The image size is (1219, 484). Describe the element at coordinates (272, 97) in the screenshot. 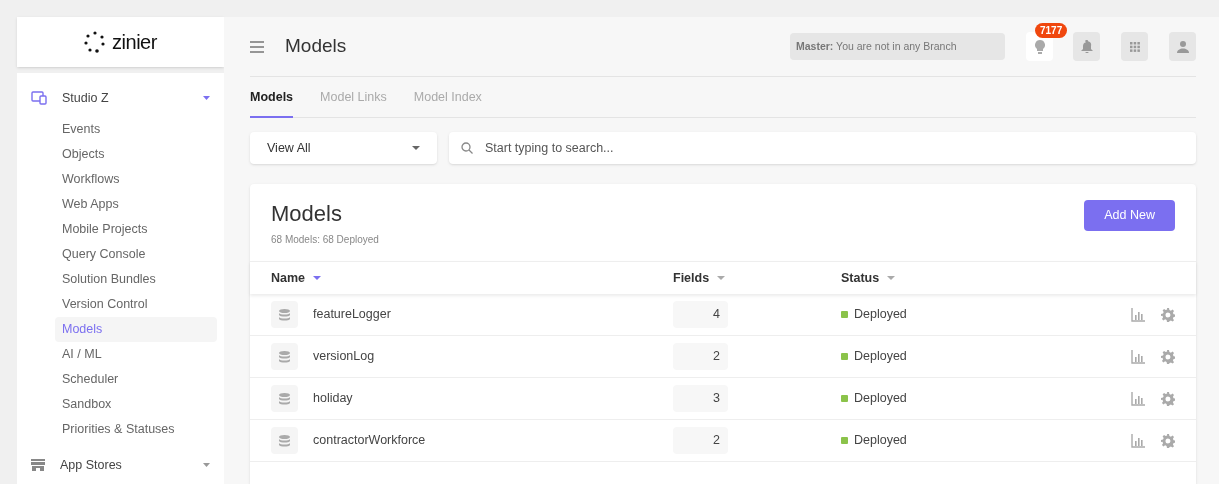

I see `tab: Models` at that location.